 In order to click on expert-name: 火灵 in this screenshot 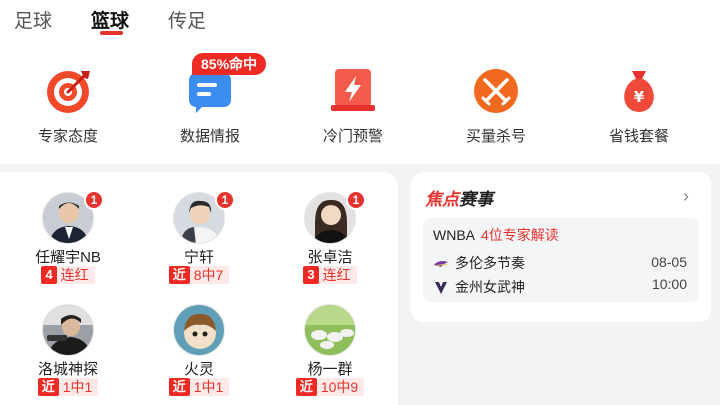, I will do `click(198, 369)`.